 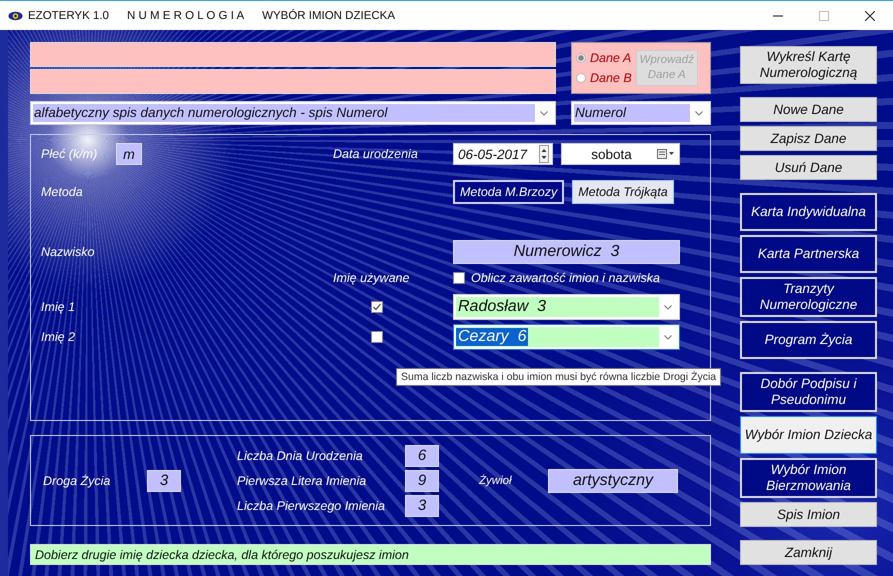 I want to click on life-path-label: Droga Życia, so click(x=77, y=481).